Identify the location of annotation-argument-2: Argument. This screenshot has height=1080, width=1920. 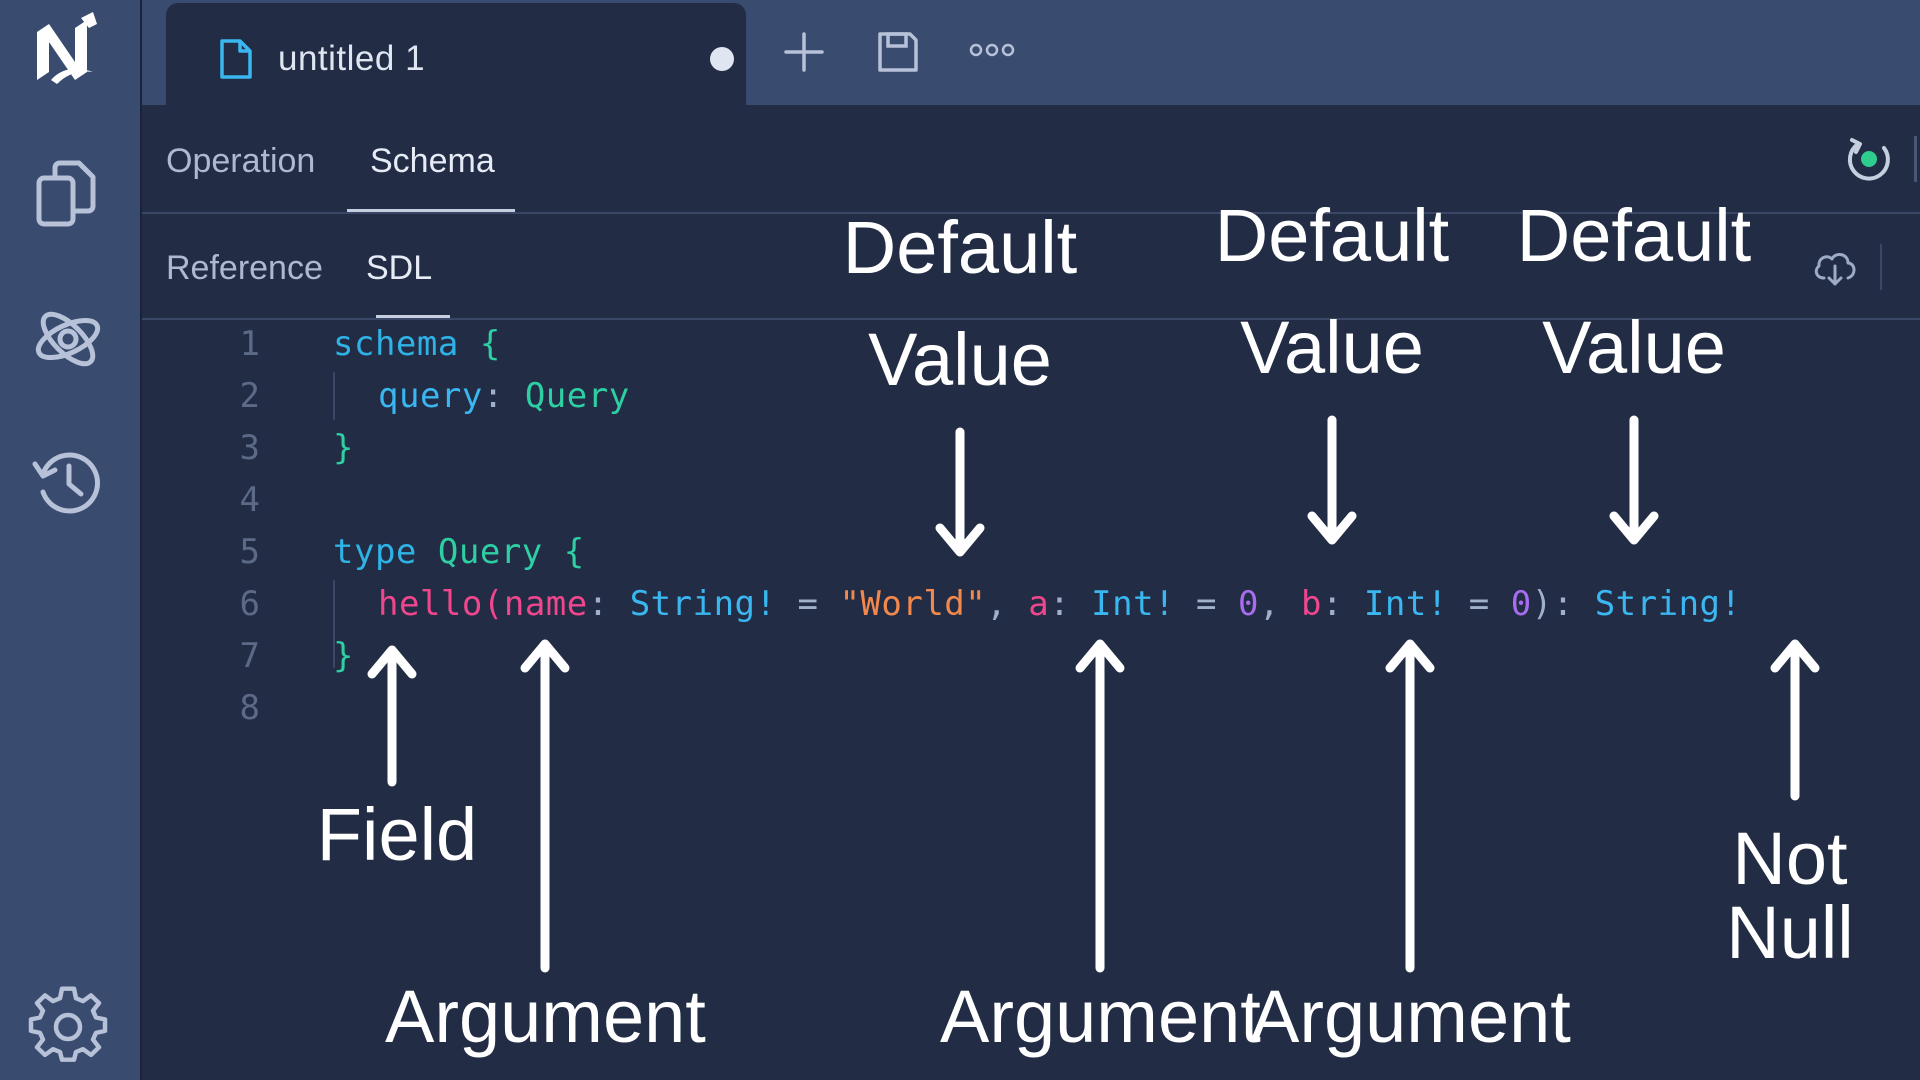
(1100, 1016).